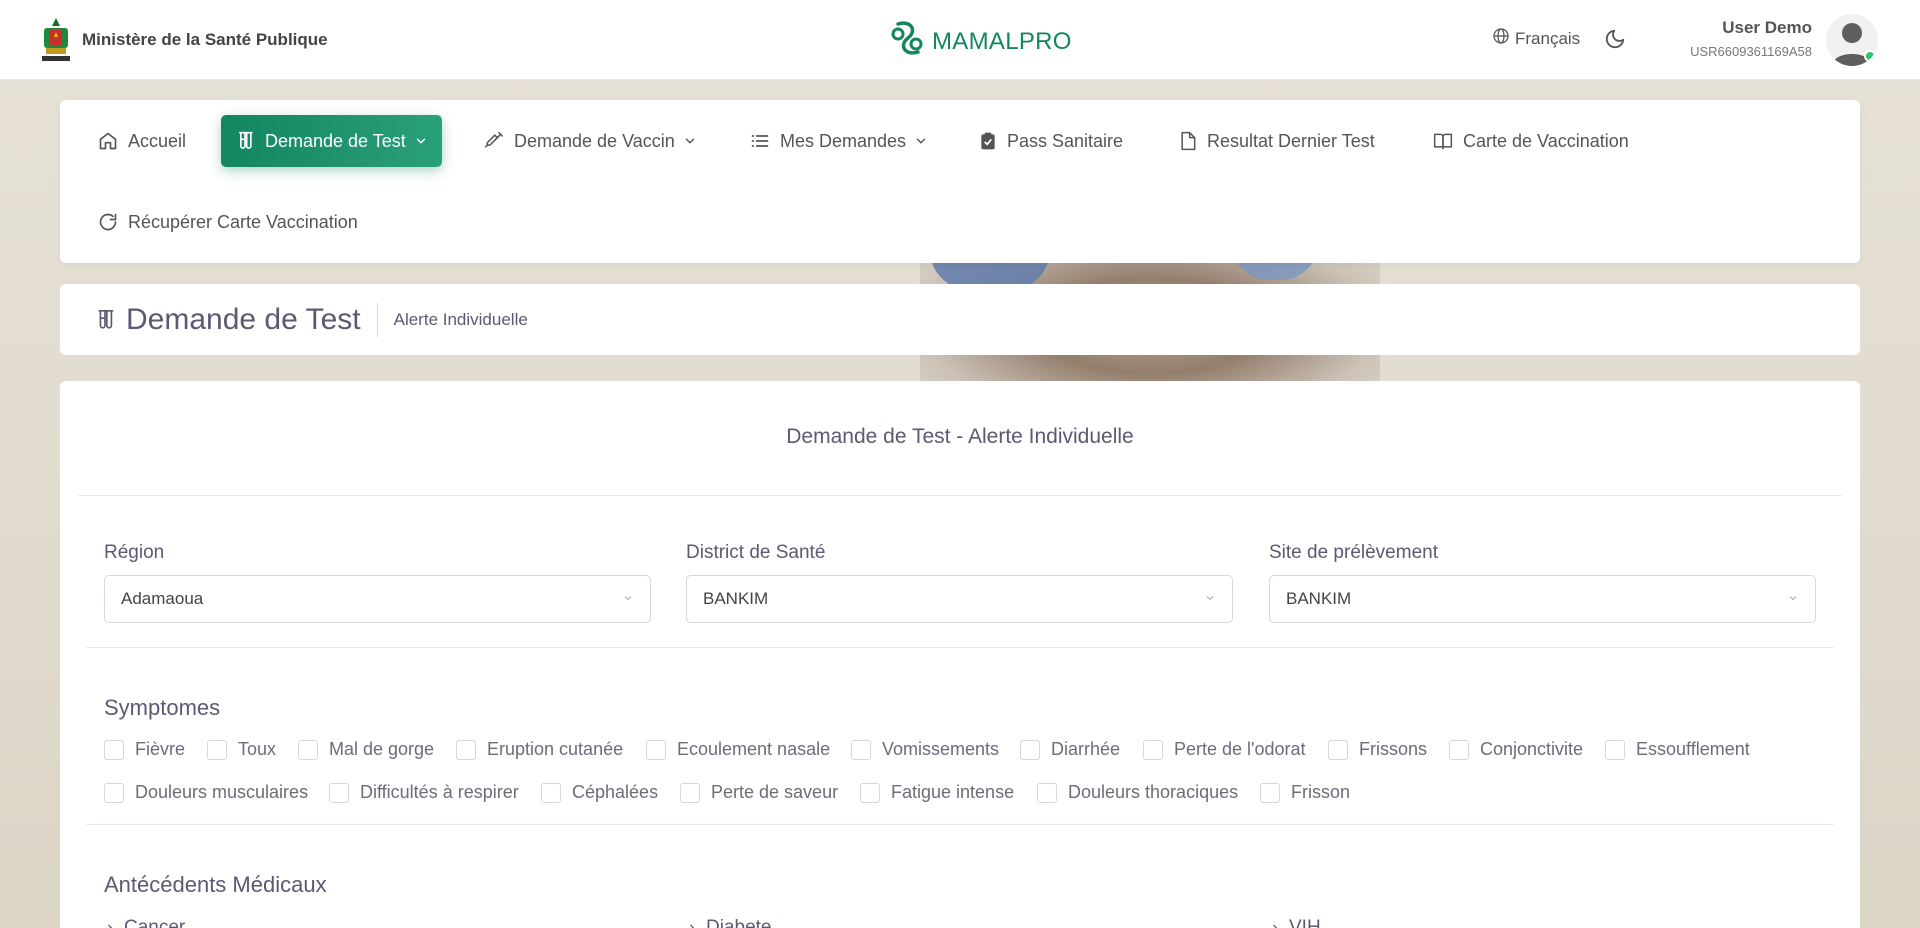 The image size is (1920, 928). Describe the element at coordinates (1516, 749) in the screenshot. I see `symptom-checkbox: Conjonctivite` at that location.